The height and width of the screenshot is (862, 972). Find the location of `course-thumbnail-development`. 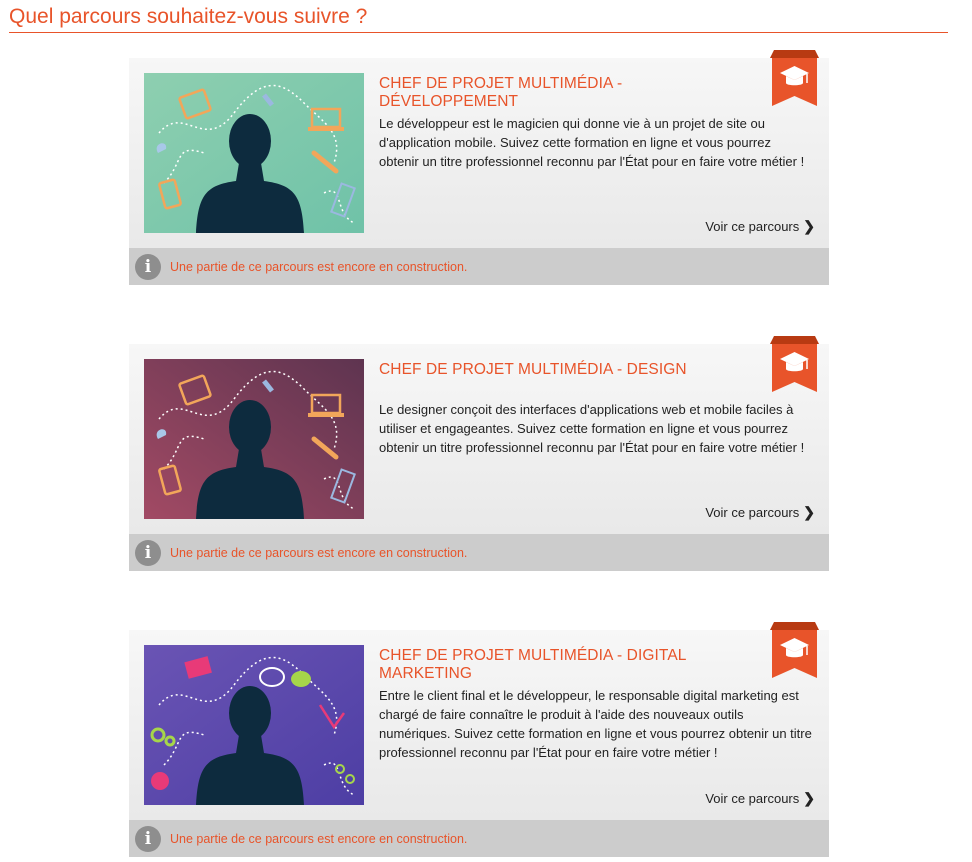

course-thumbnail-development is located at coordinates (254, 153).